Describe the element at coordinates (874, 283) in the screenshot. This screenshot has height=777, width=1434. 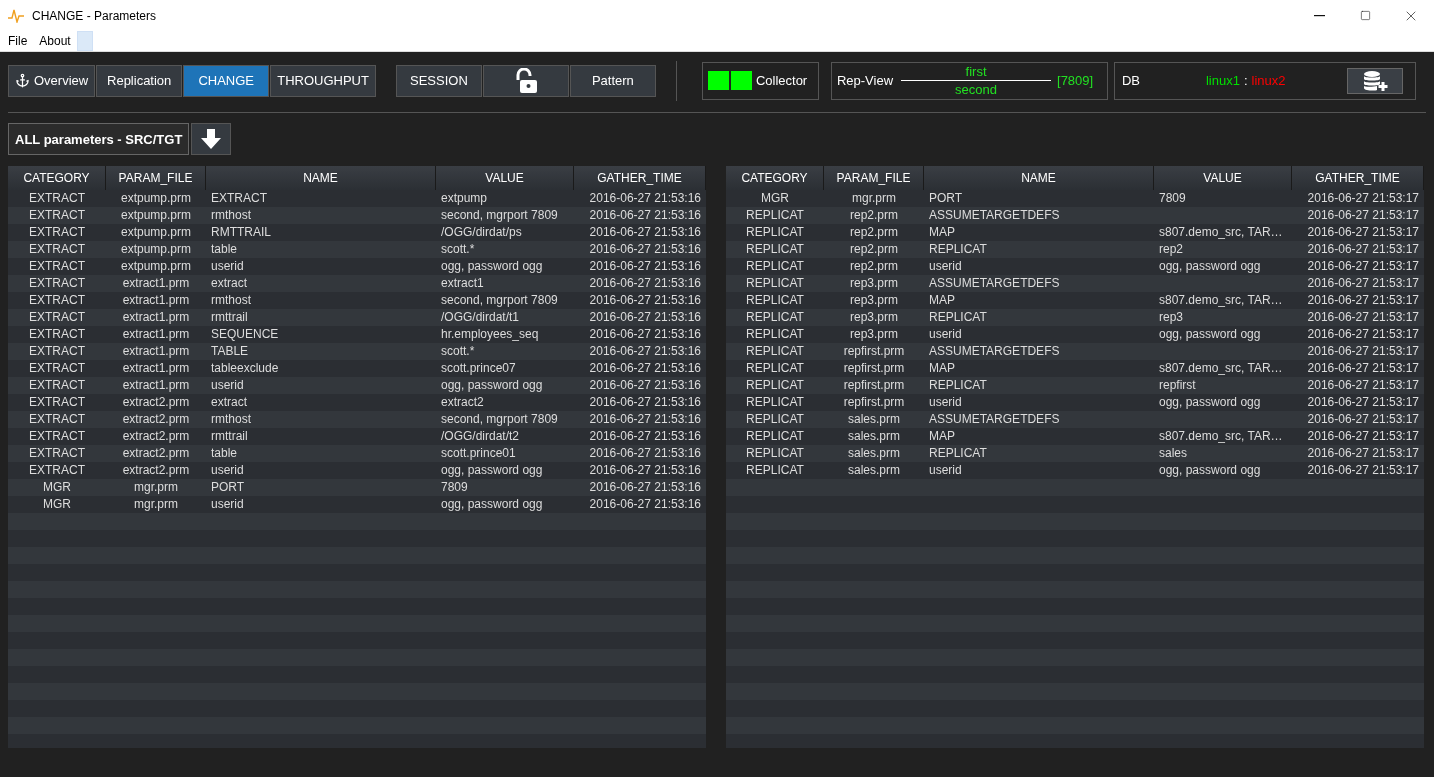
I see `table-cell-text: rep3.prm` at that location.